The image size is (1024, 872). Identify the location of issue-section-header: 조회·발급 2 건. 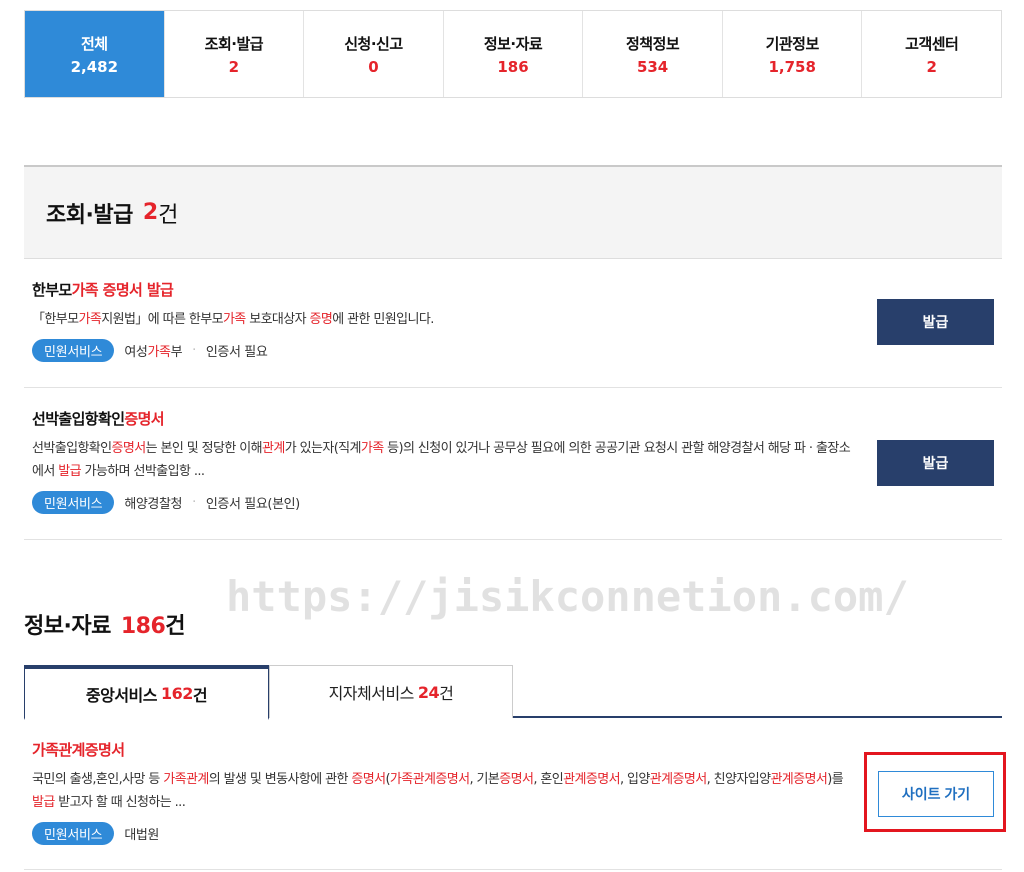
(513, 212).